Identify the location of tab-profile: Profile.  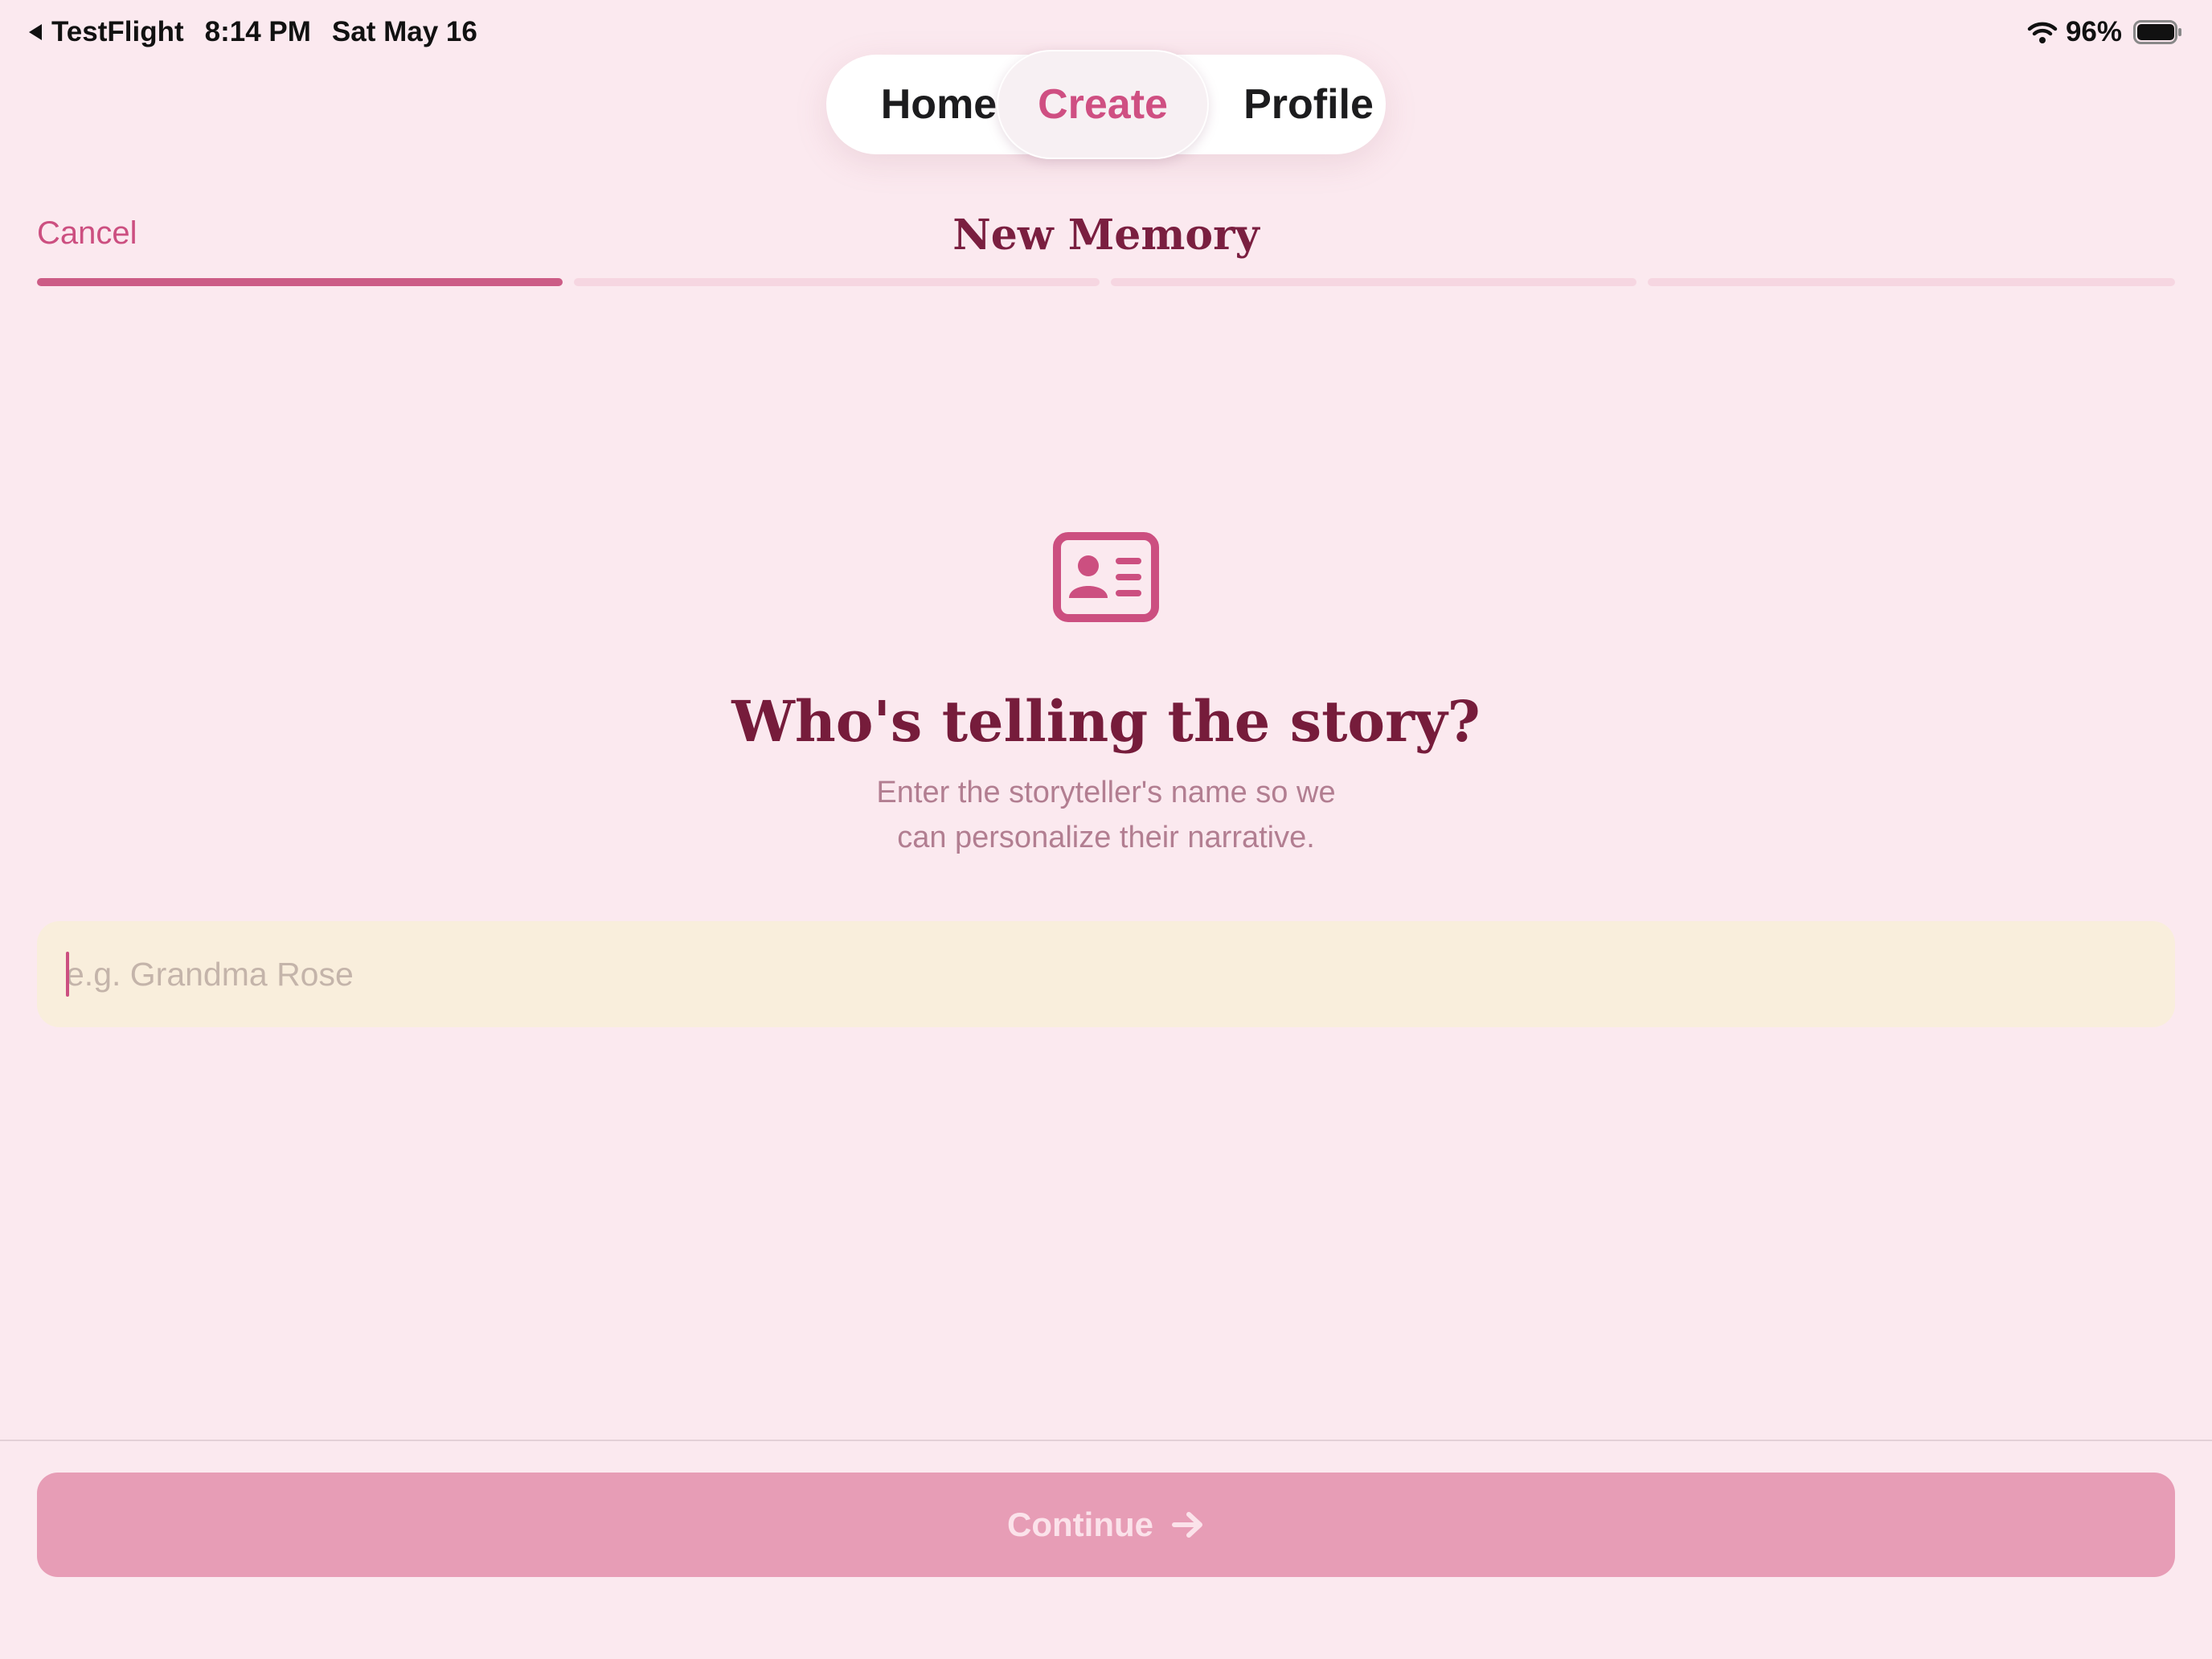
(1320, 104).